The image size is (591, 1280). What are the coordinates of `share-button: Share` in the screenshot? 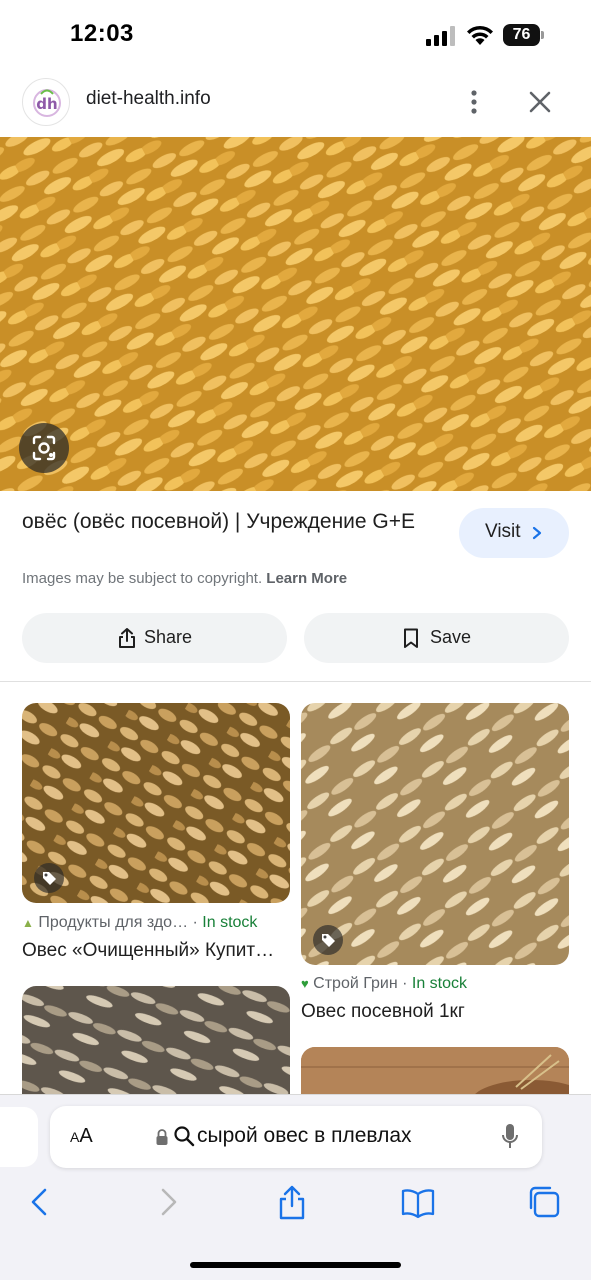 It's located at (154, 638).